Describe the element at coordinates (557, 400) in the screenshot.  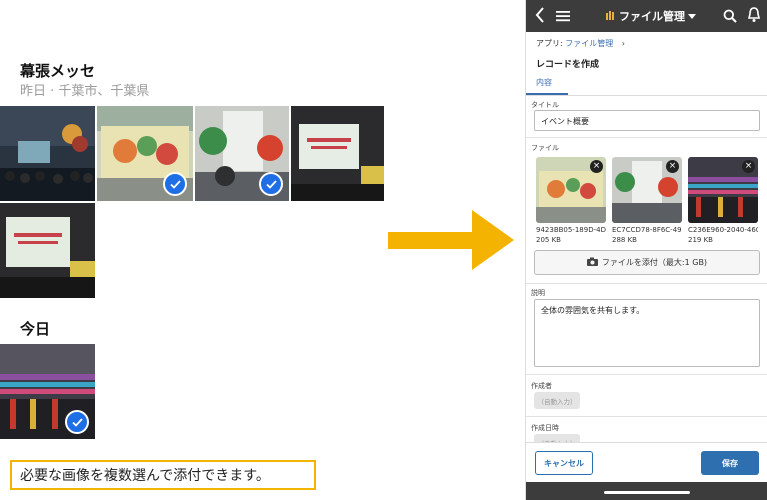
I see `creator-auto-value: （自動入力）` at that location.